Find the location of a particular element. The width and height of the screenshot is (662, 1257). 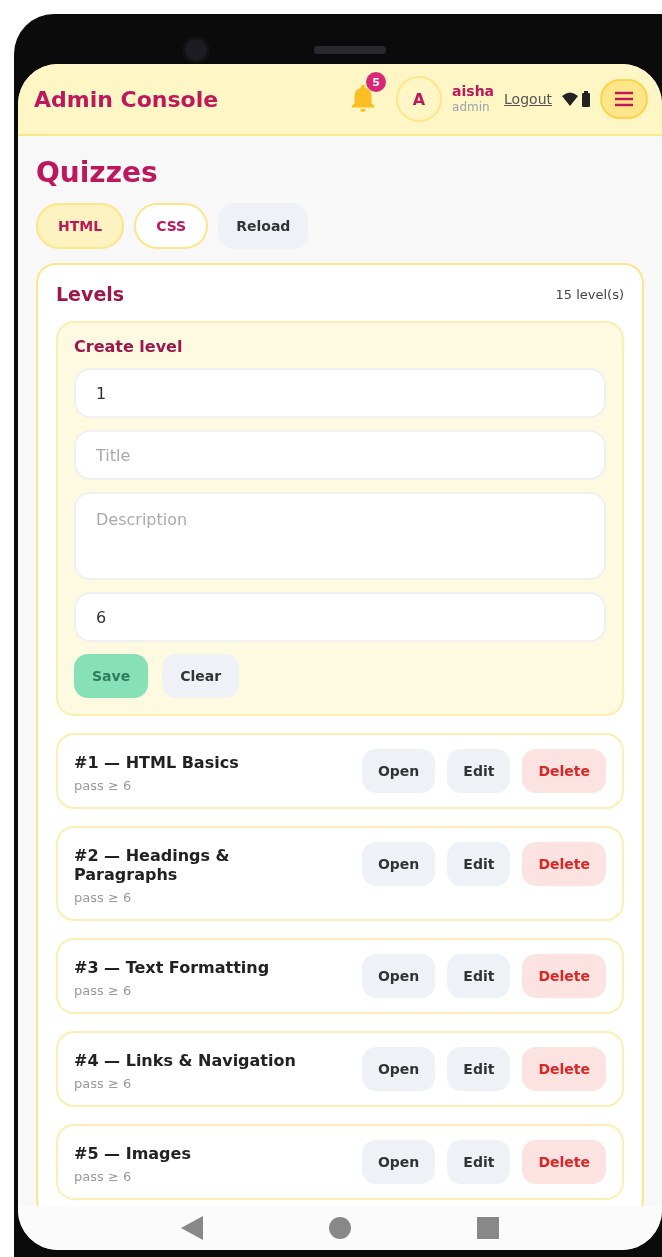

wifi-icon is located at coordinates (570, 99).